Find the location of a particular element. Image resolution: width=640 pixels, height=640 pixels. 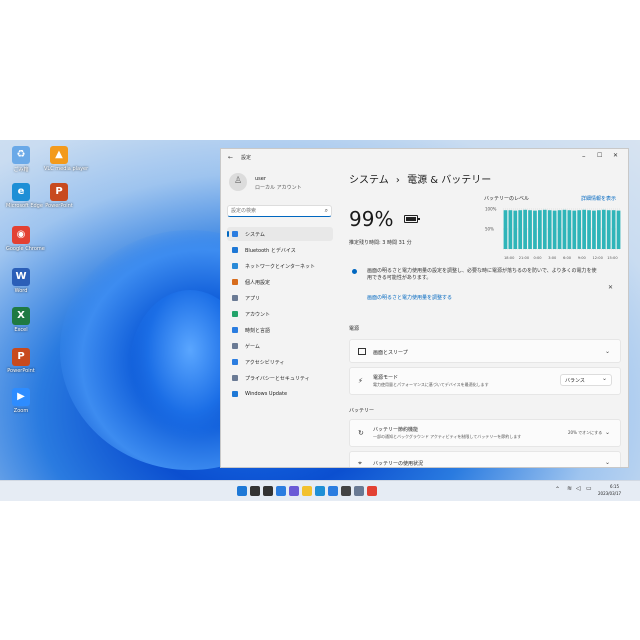

desktop-icon: X Excel is located at coordinates (21, 320).